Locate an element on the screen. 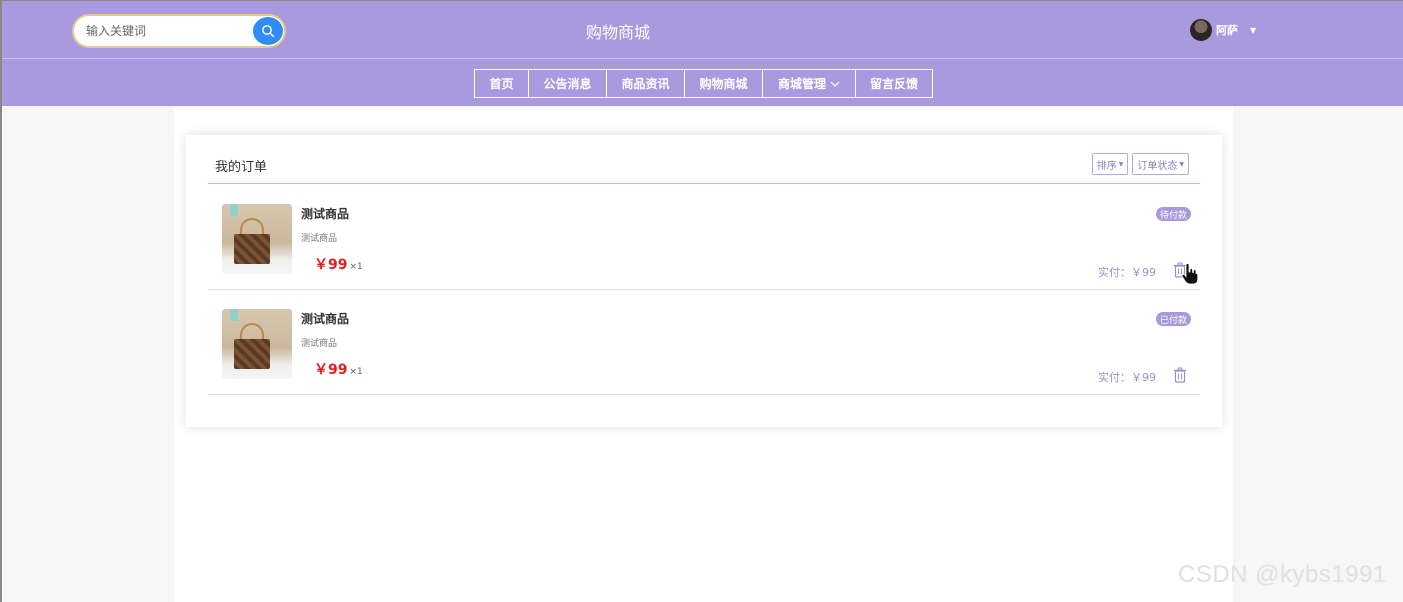 The height and width of the screenshot is (602, 1403). order-item: 测试商品 测试商品 ￥99 ×1 待付款 实付：￥99 is located at coordinates (704, 237).